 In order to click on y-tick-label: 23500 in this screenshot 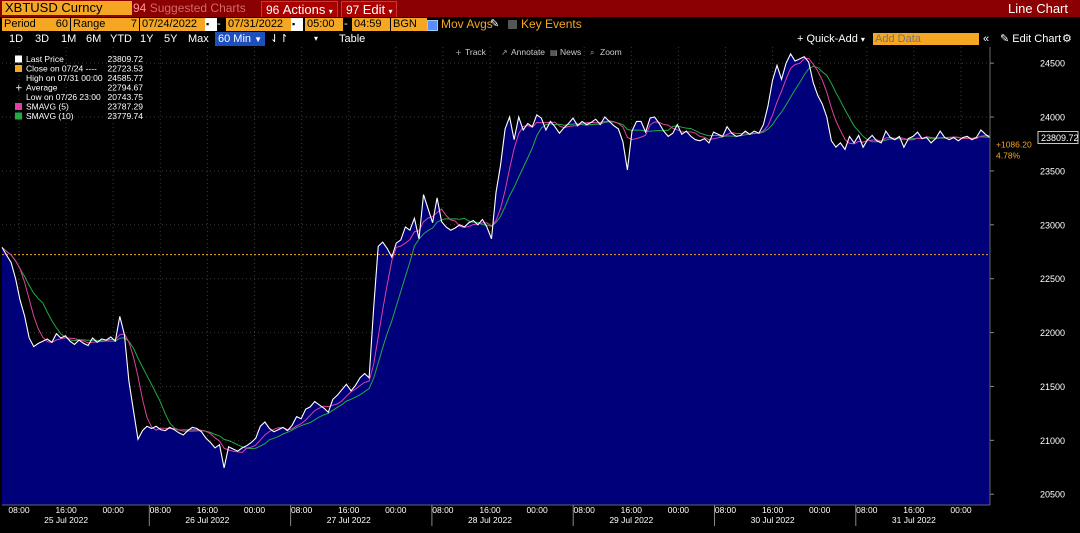, I will do `click(1052, 171)`.